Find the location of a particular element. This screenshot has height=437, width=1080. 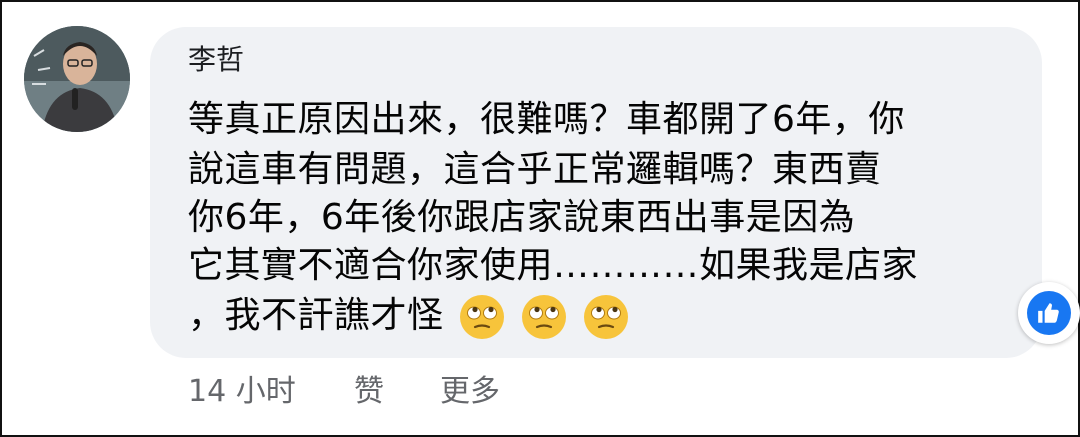

thumbs-up-icon is located at coordinates (1048, 313).